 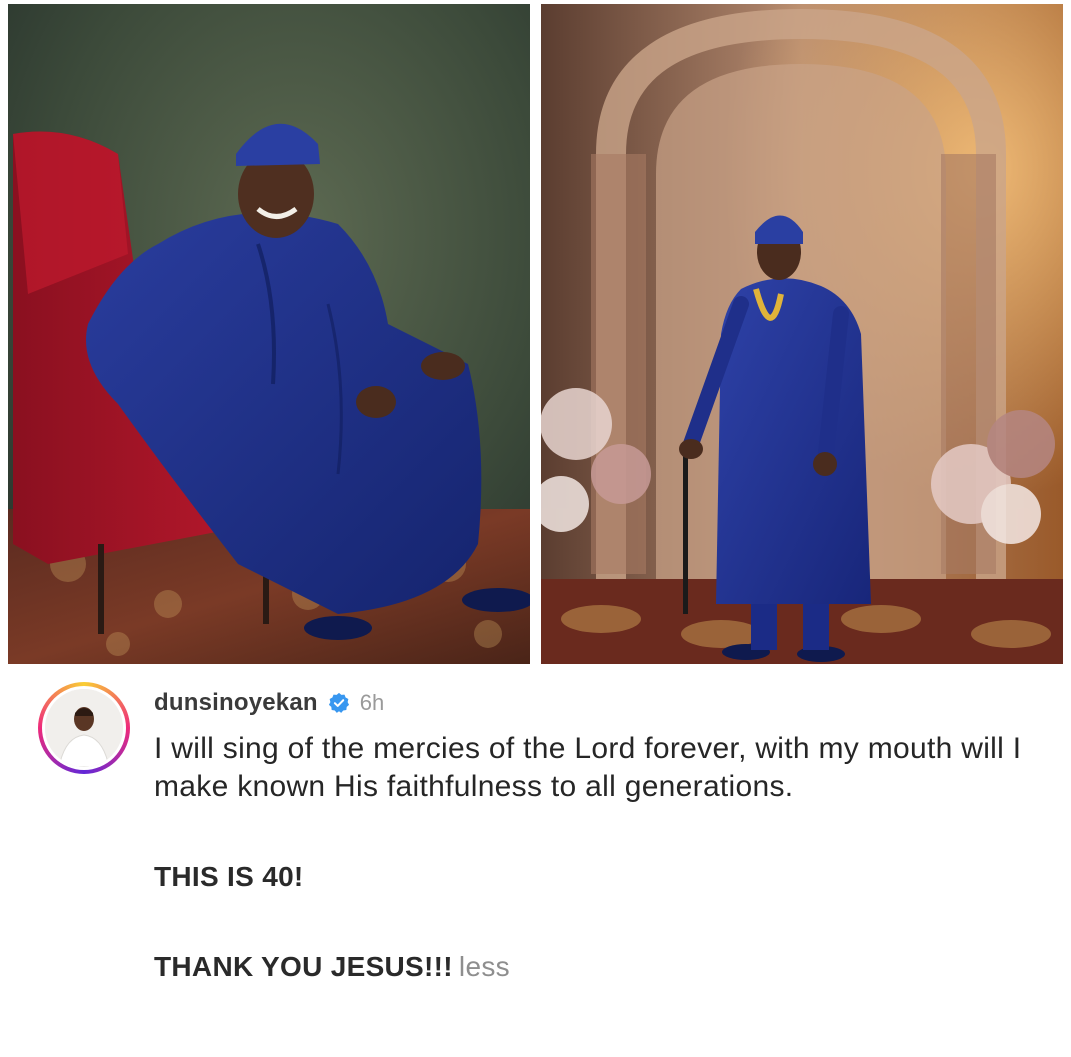 I want to click on post-timestamp: 6h, so click(x=372, y=702).